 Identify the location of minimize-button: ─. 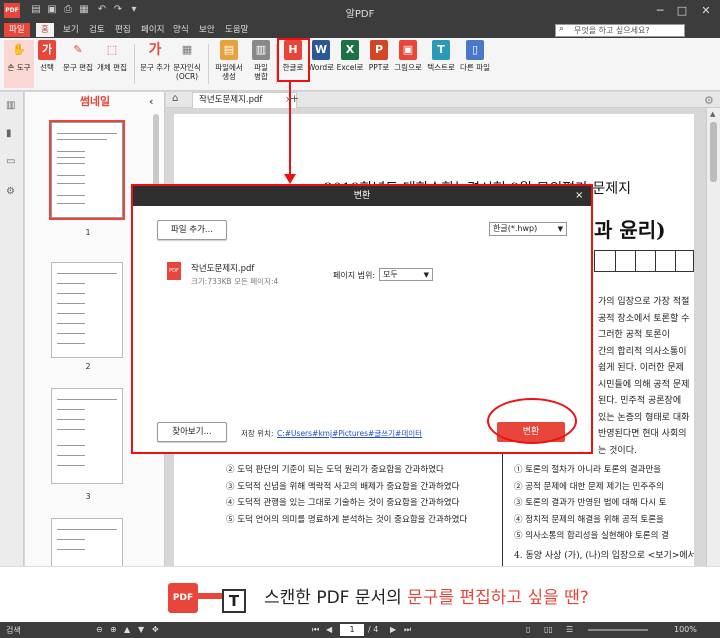
(660, 11).